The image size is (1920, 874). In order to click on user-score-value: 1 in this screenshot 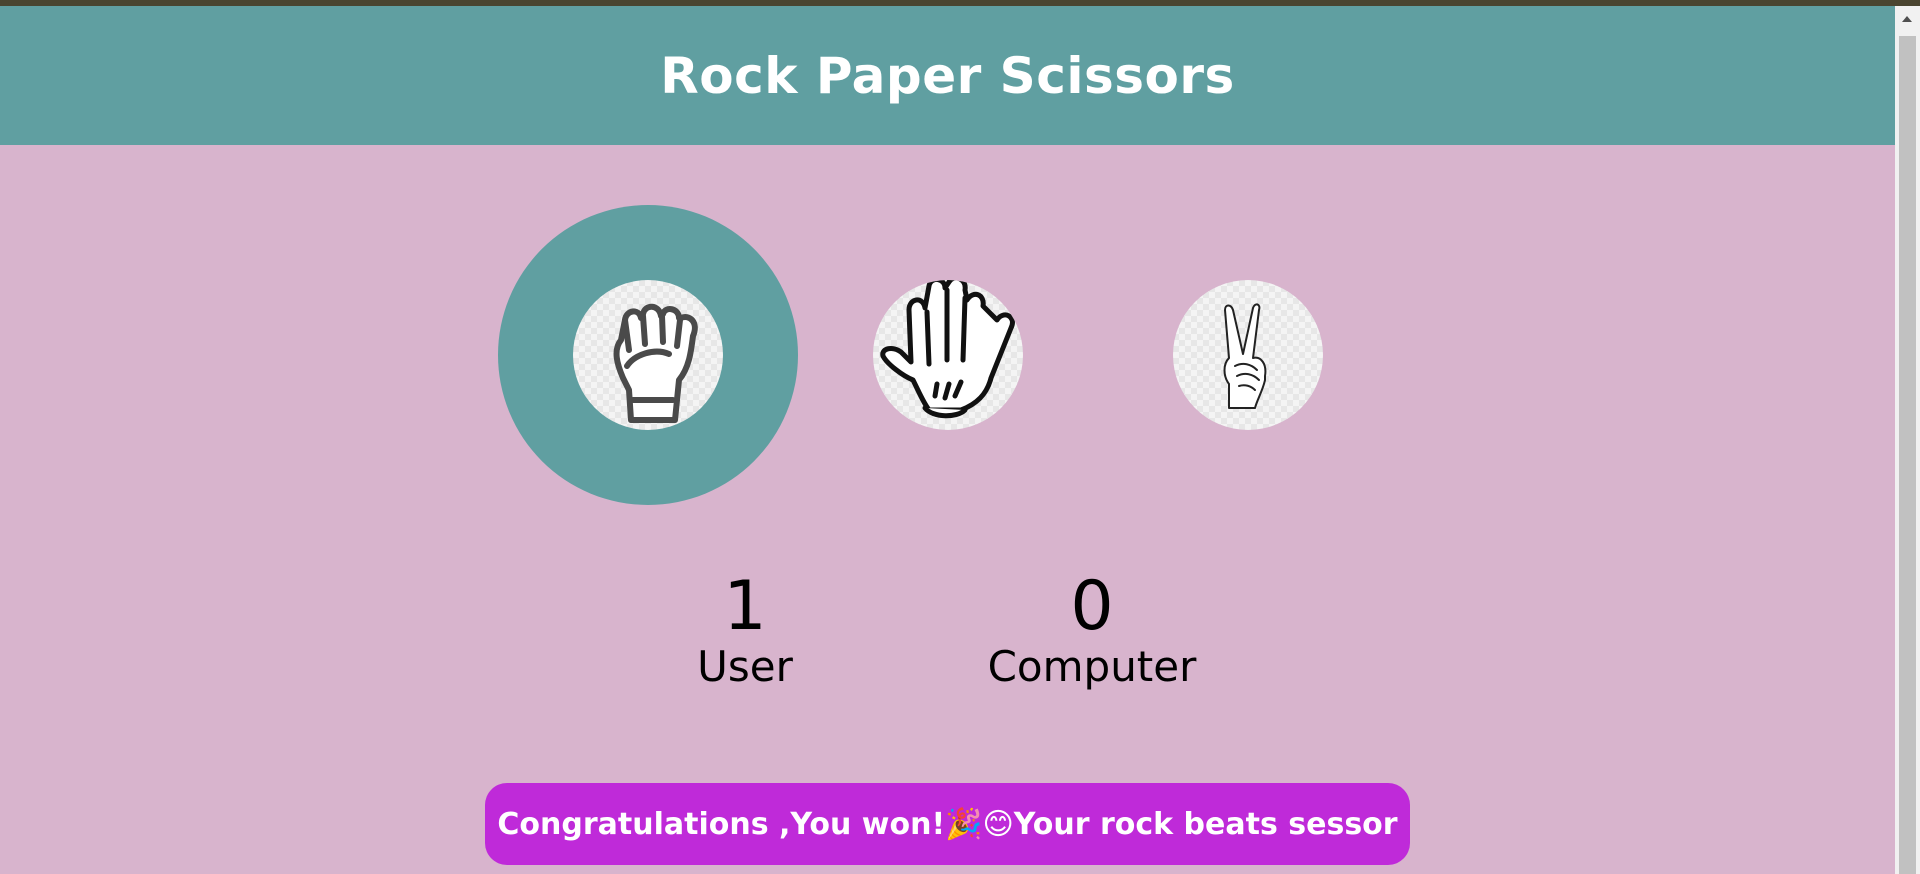, I will do `click(745, 606)`.